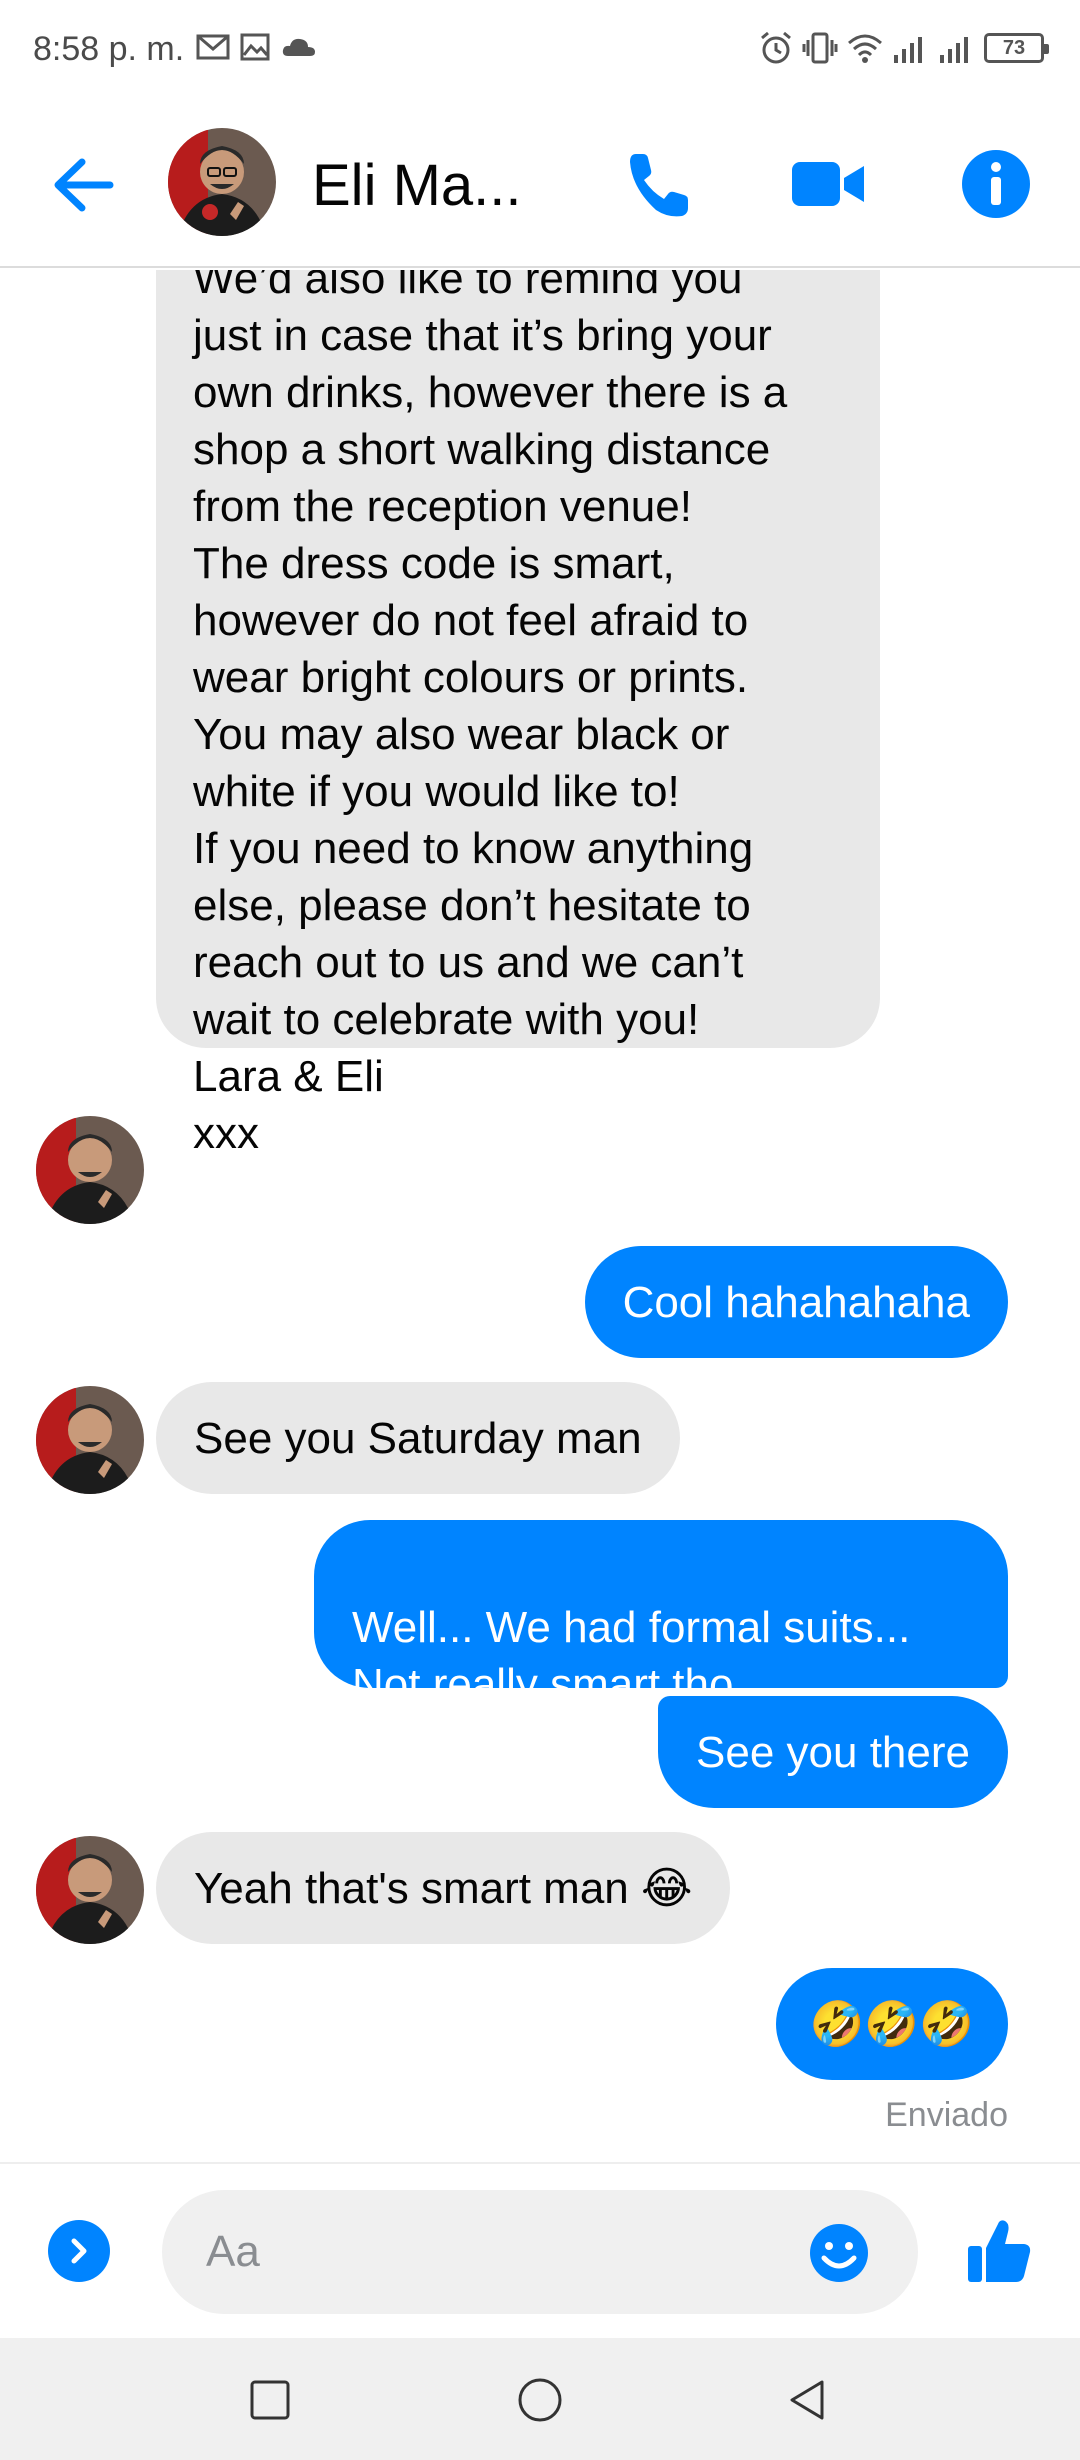  I want to click on contact-avatar, so click(222, 182).